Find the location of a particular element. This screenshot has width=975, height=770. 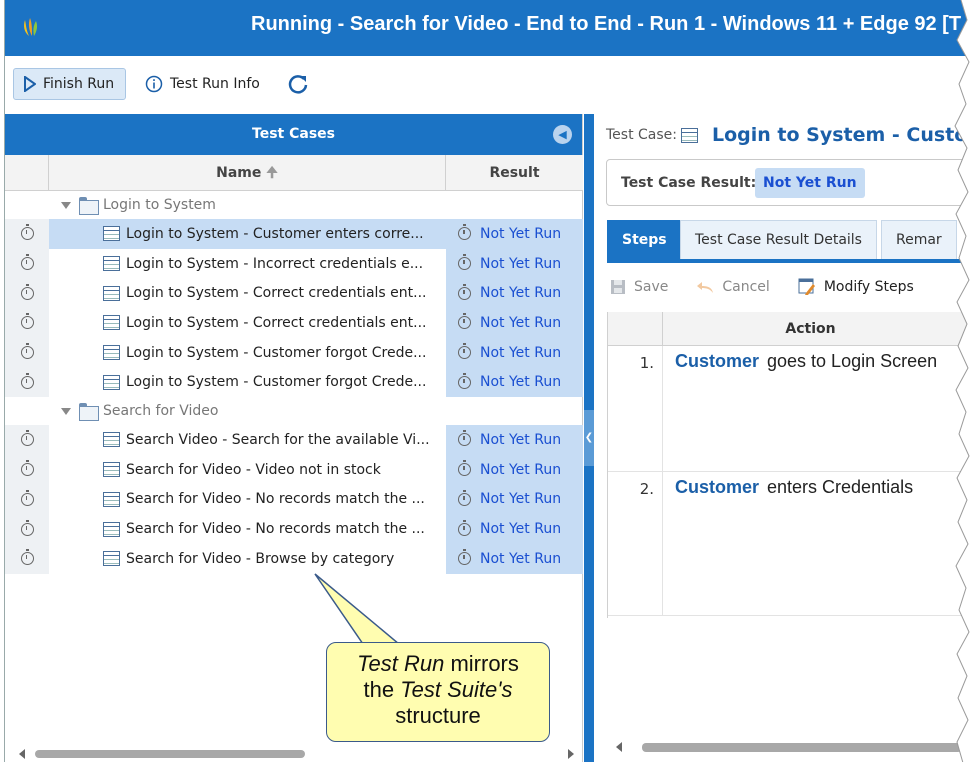

modify-steps-button: Modify Steps is located at coordinates (856, 287).